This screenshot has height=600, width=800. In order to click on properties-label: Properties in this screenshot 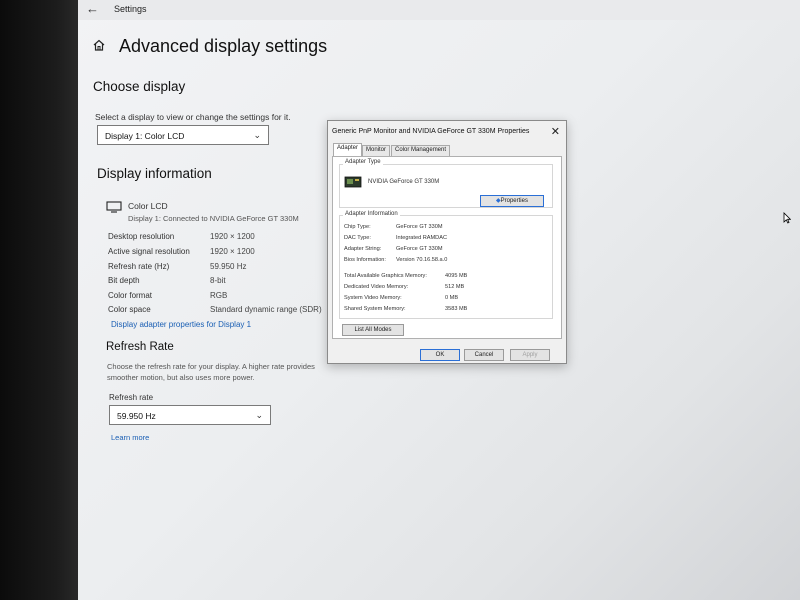, I will do `click(514, 201)`.